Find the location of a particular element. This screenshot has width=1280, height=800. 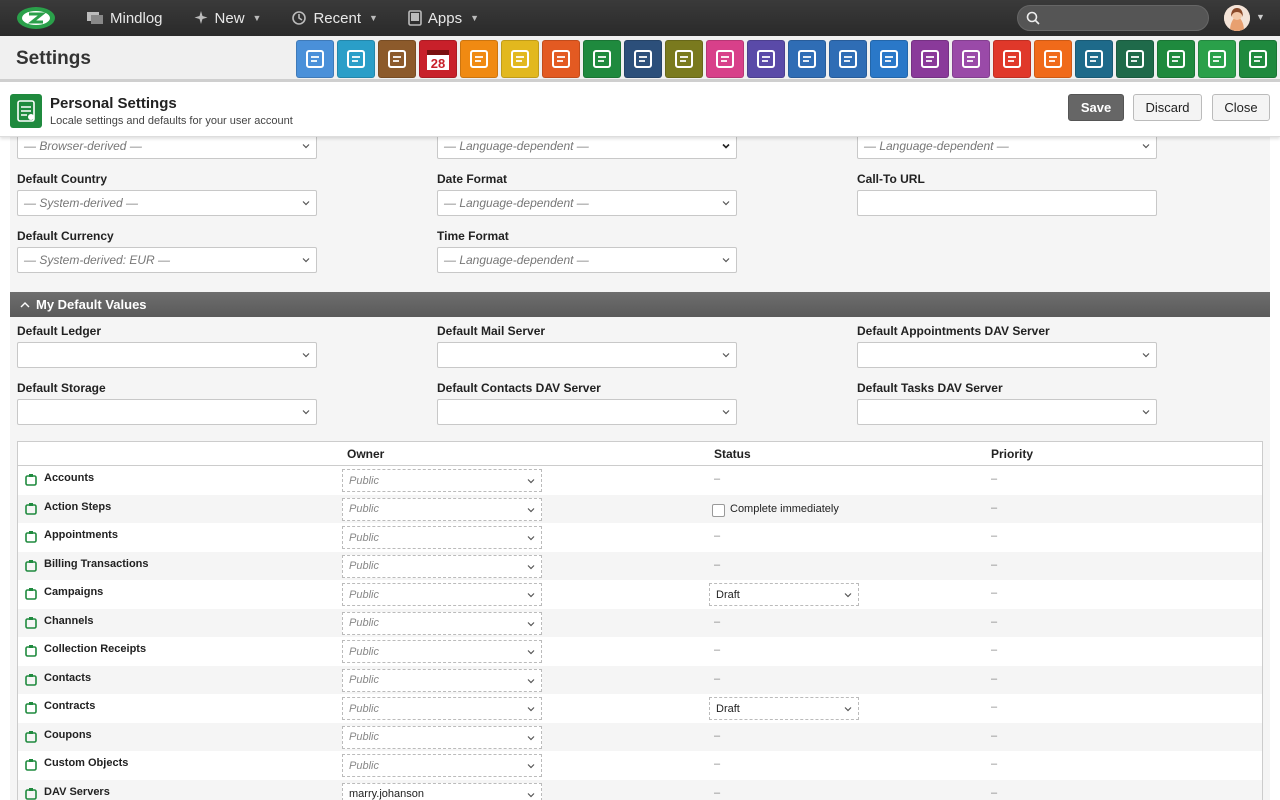

nav-recent: Recent ▼ is located at coordinates (334, 18).